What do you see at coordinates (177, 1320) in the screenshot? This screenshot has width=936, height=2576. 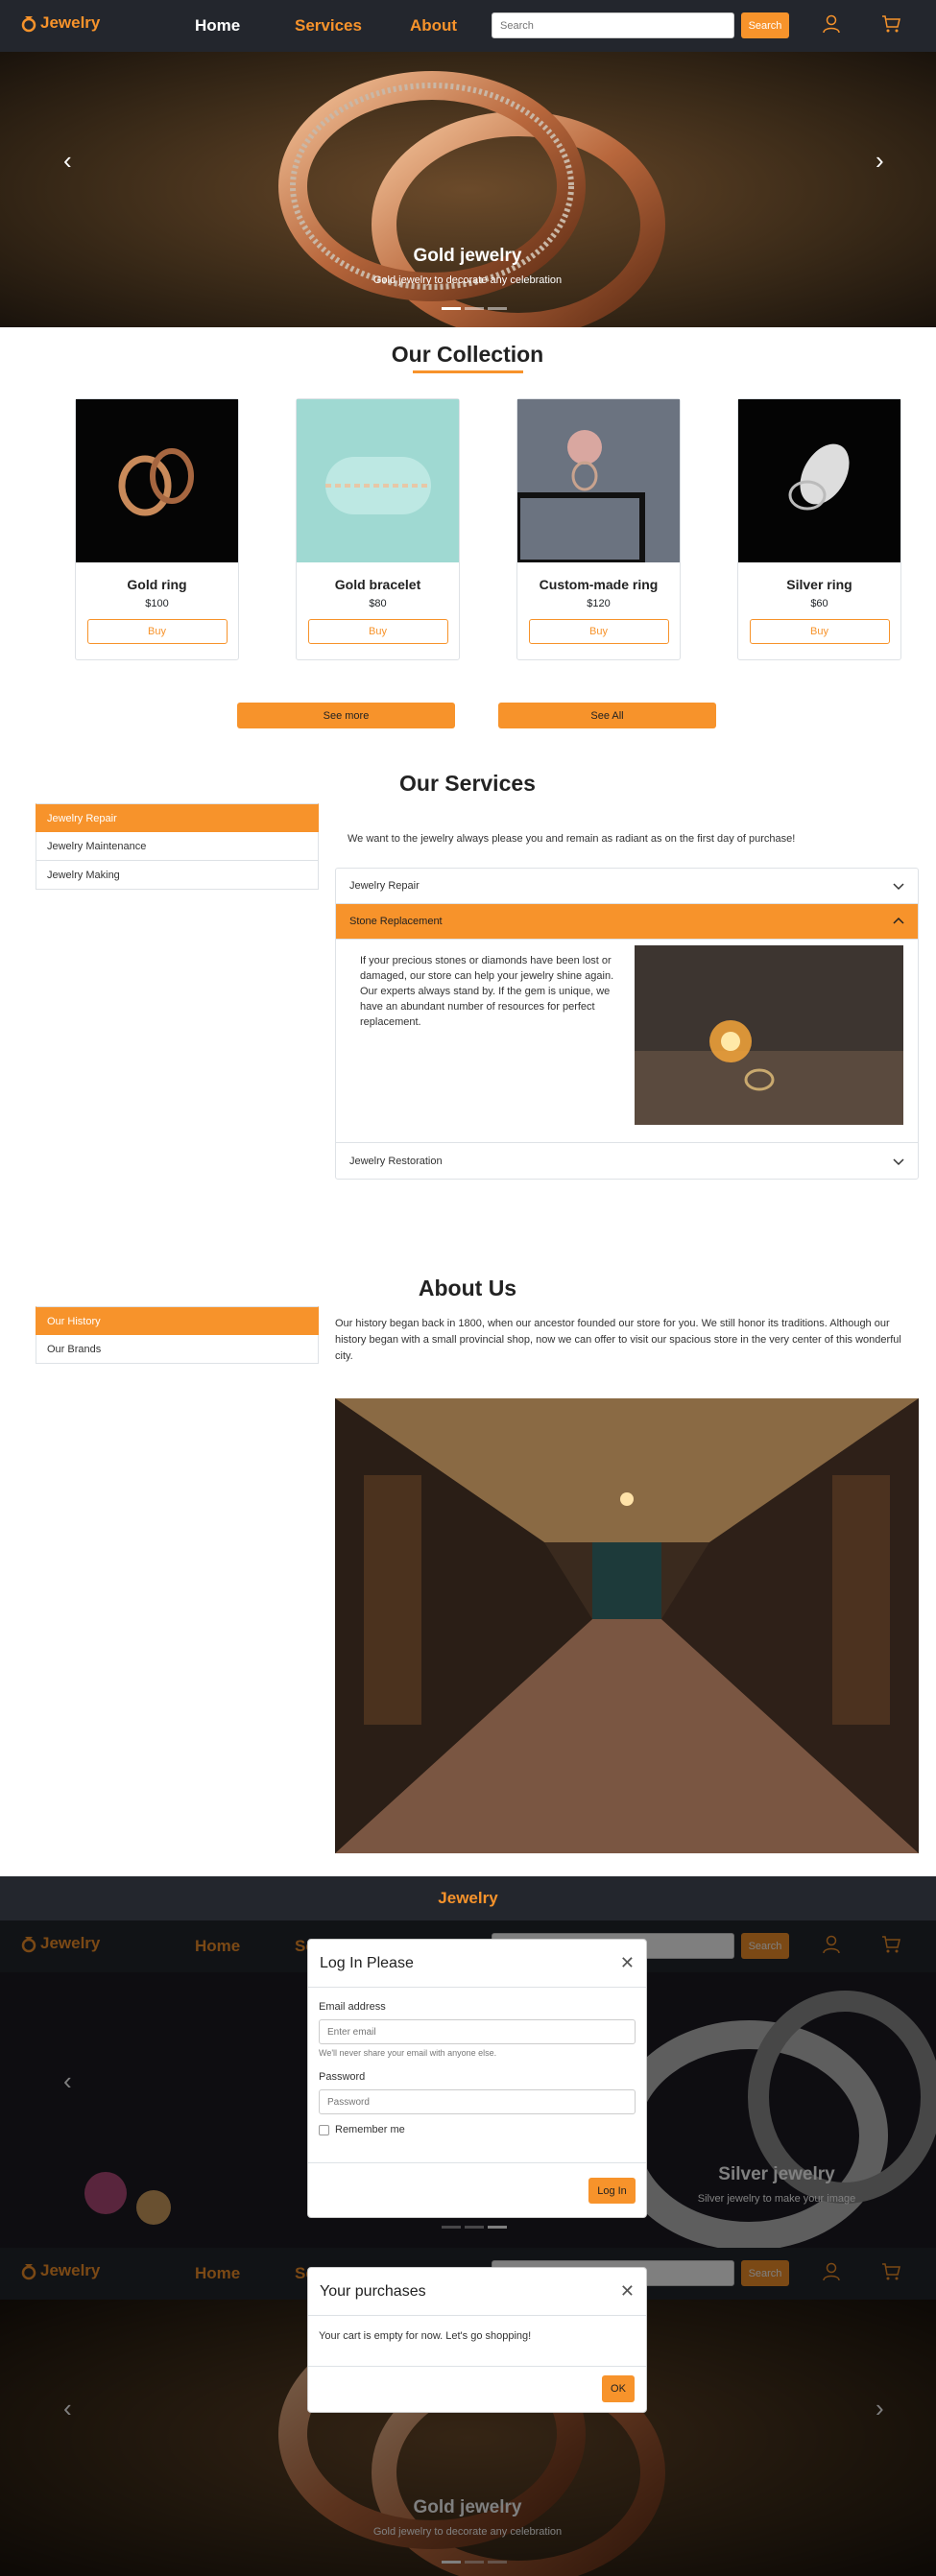 I see `tab-our-history: Our History` at bounding box center [177, 1320].